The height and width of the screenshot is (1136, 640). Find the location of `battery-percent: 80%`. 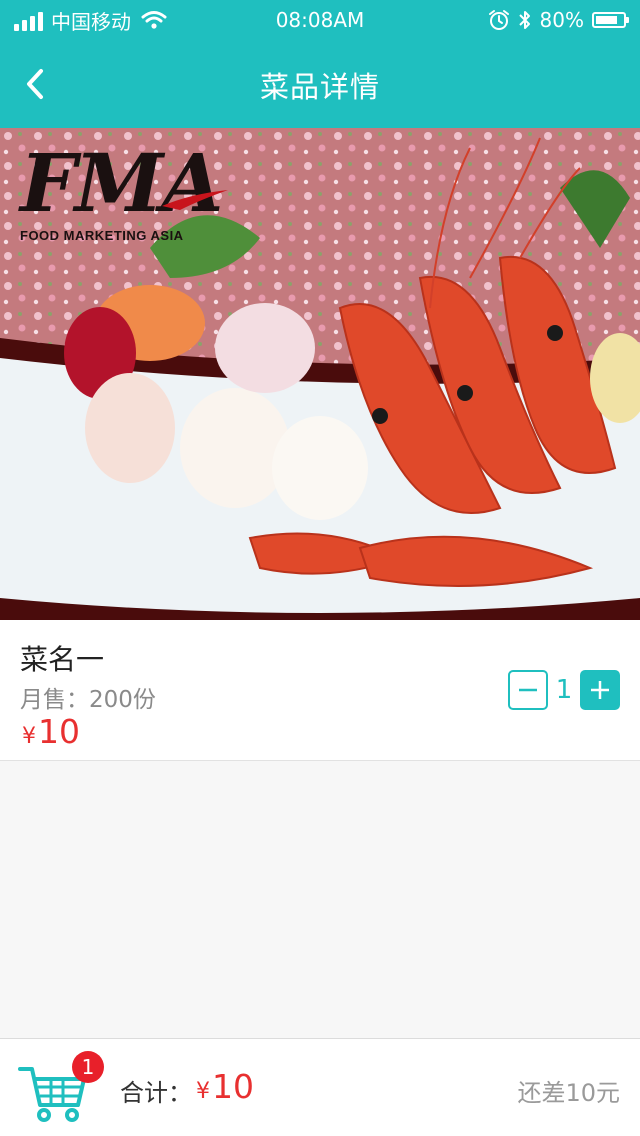

battery-percent: 80% is located at coordinates (561, 20).